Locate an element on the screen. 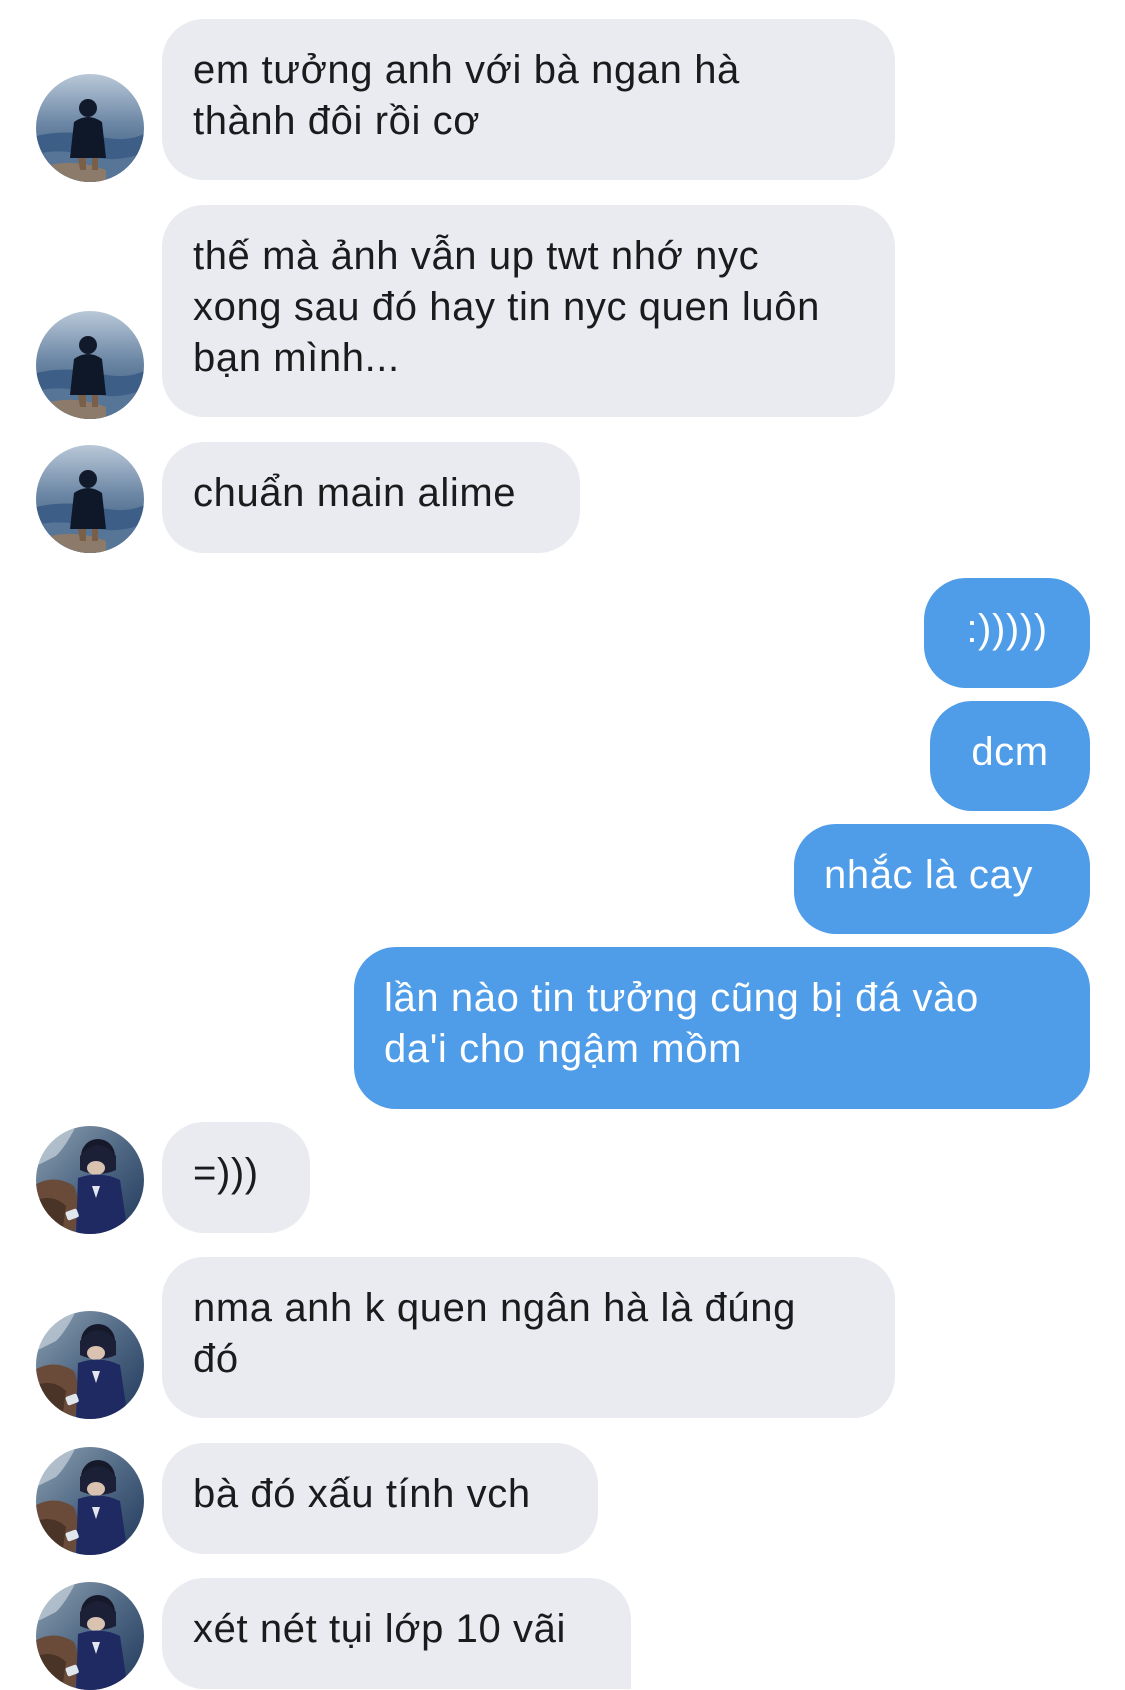 This screenshot has height=1690, width=1125. received-message-bubble: xét nét tụi lớp 10 vãi is located at coordinates (396, 1633).